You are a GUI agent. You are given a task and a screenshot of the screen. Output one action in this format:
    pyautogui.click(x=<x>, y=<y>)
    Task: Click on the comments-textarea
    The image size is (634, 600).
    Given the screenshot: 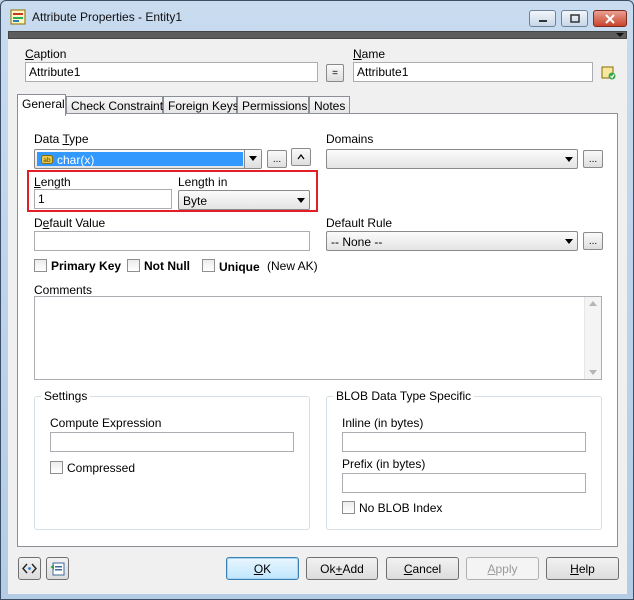 What is the action you would take?
    pyautogui.click(x=318, y=338)
    